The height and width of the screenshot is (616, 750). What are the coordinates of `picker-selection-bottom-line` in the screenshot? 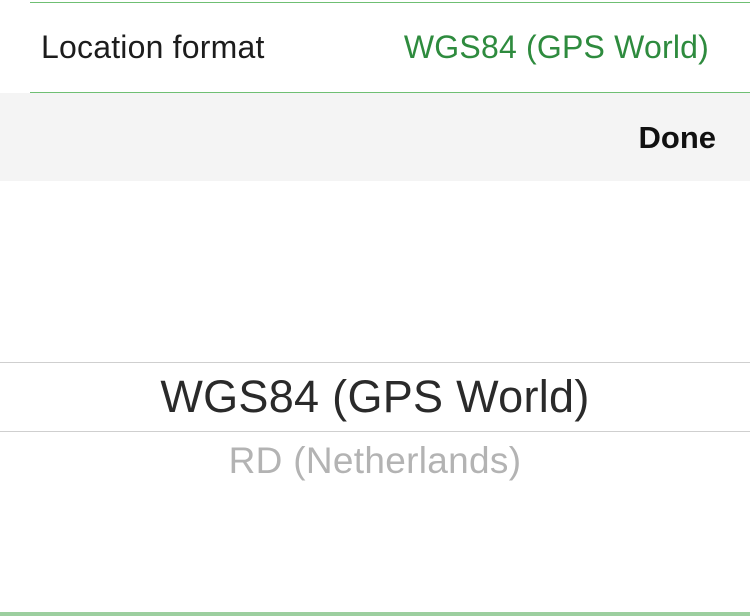 It's located at (375, 431).